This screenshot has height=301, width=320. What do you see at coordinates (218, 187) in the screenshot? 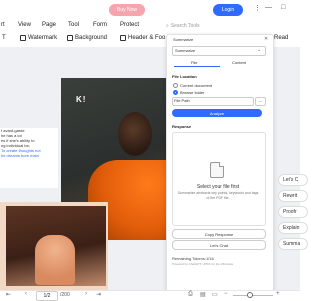
I see `select-file-message: Select your file first` at bounding box center [218, 187].